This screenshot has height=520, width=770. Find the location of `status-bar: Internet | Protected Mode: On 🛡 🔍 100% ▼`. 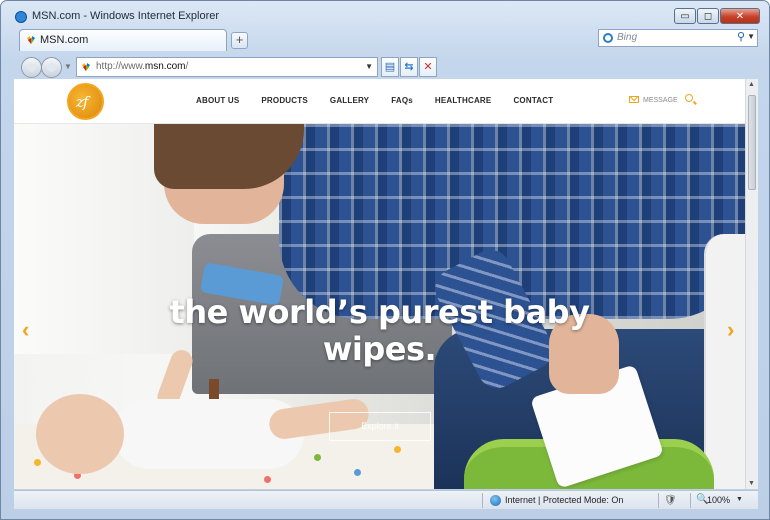

status-bar: Internet | Protected Mode: On 🛡 🔍 100% ▼ is located at coordinates (386, 499).